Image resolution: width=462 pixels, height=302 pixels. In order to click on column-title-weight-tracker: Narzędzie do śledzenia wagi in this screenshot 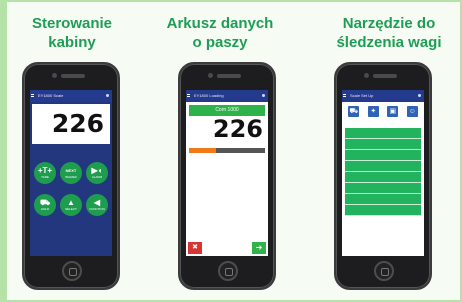, I will do `click(389, 33)`.